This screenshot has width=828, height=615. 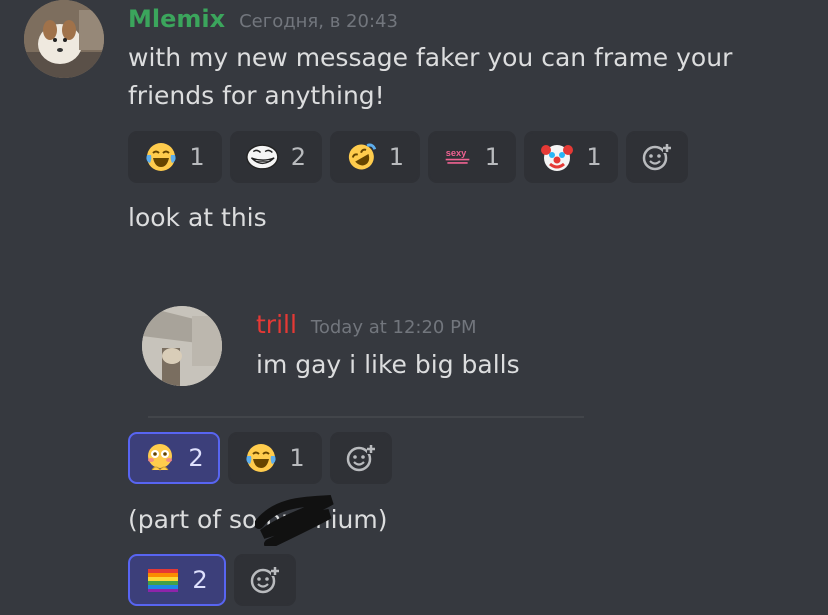 What do you see at coordinates (262, 157) in the screenshot?
I see `trollface-emoji-icon` at bounding box center [262, 157].